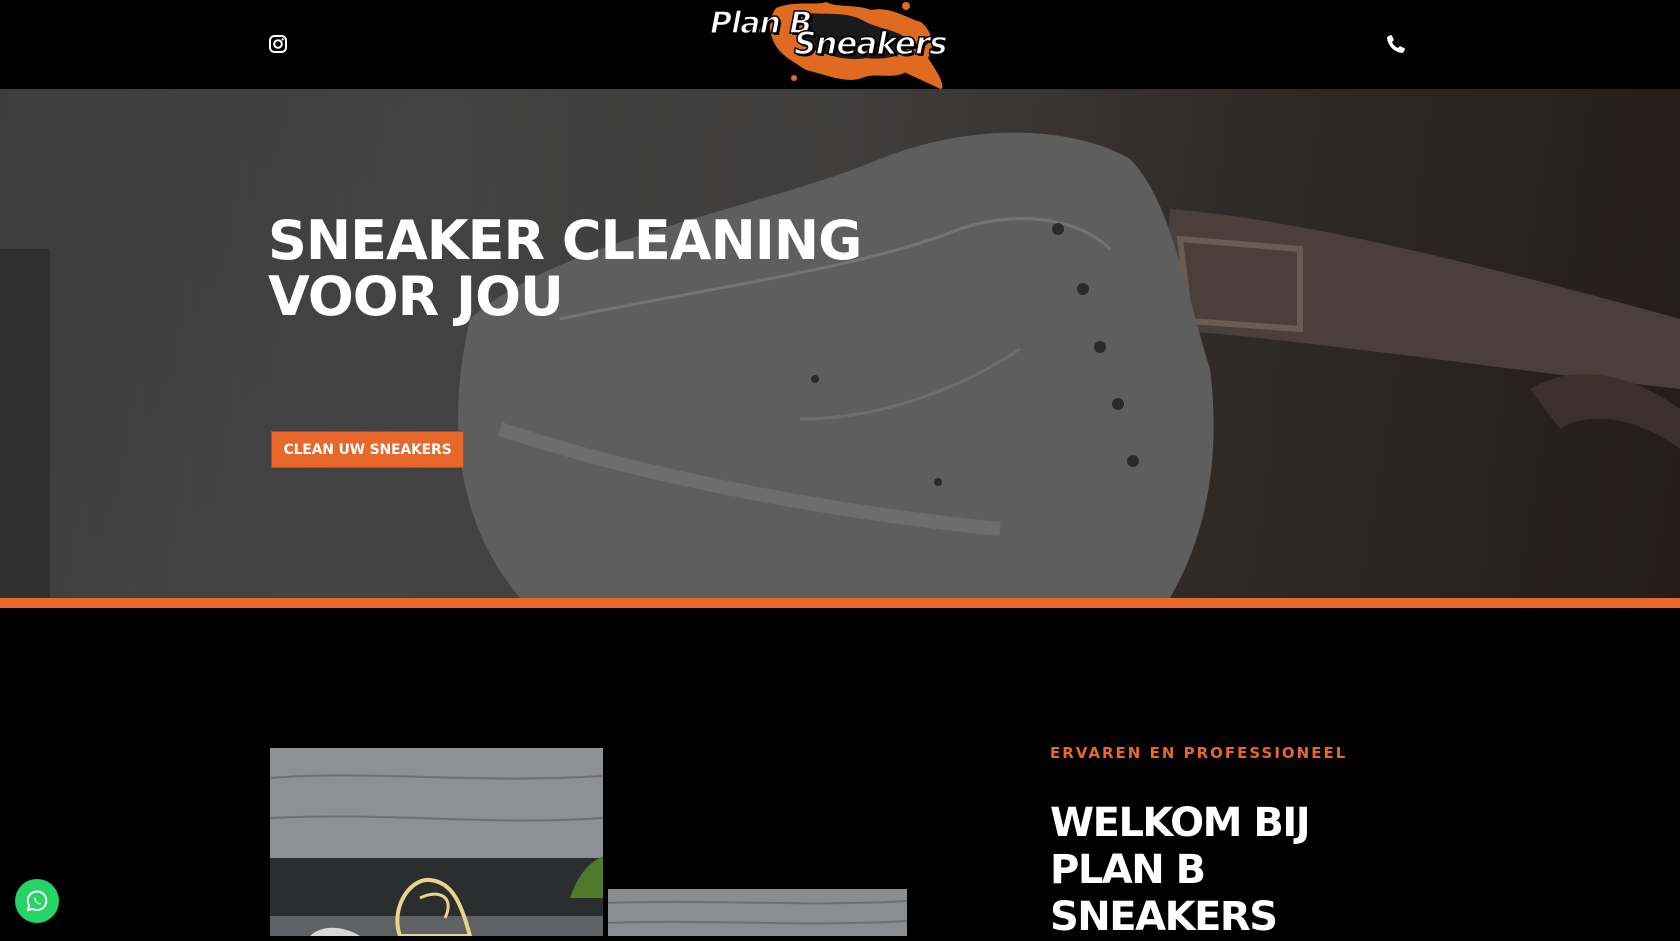 This screenshot has height=941, width=1680. I want to click on welcome-title: WELKOM BIJ PLAN B SNEAKERS, so click(1180, 870).